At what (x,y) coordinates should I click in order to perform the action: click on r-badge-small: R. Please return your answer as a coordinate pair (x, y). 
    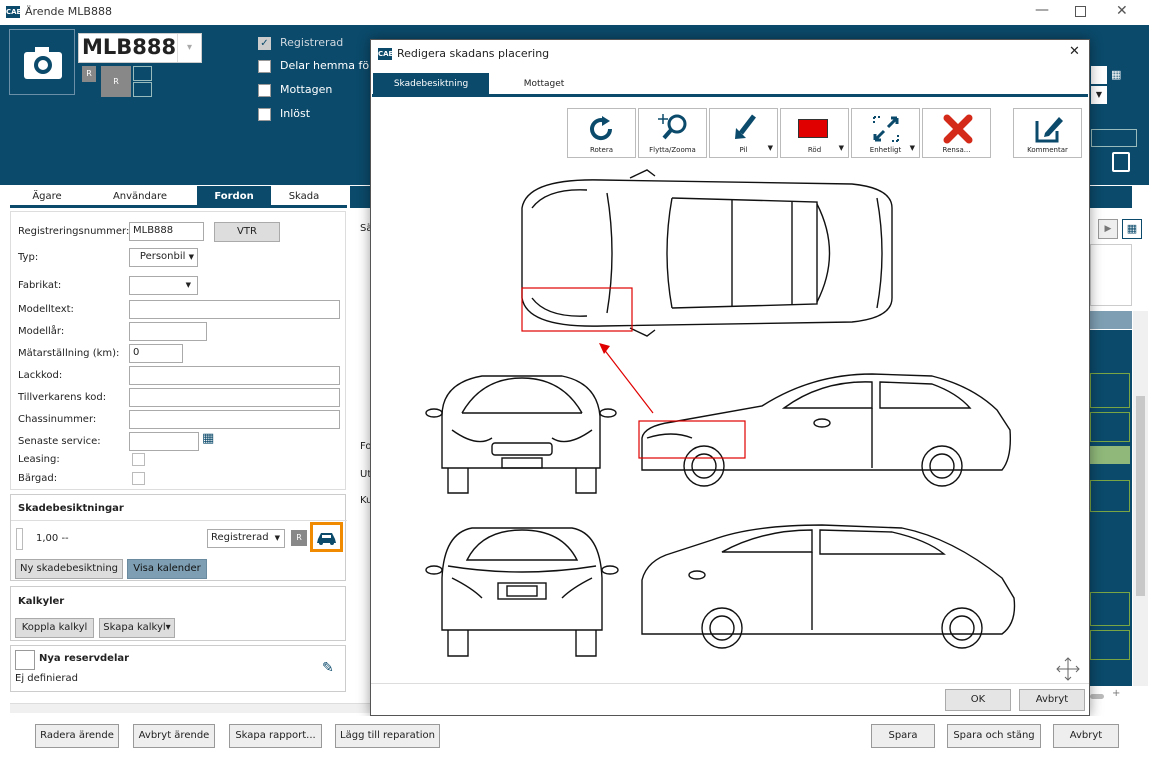
    Looking at the image, I should click on (89, 74).